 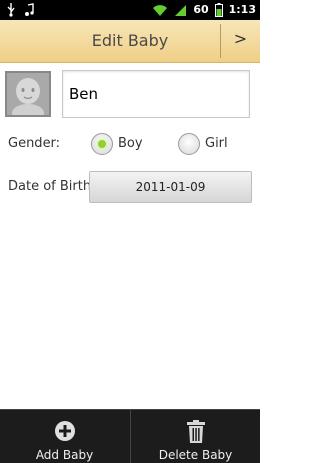 I want to click on bottom-action-bar: Add Baby Delete Baby, so click(x=130, y=436).